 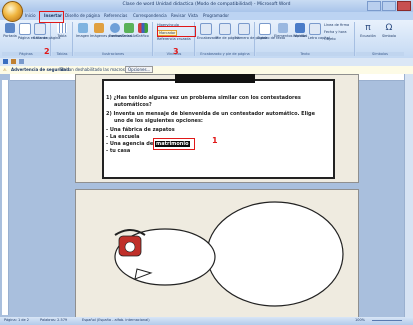 I want to click on fecha-hora-button: Fecha y hora, so click(x=335, y=32).